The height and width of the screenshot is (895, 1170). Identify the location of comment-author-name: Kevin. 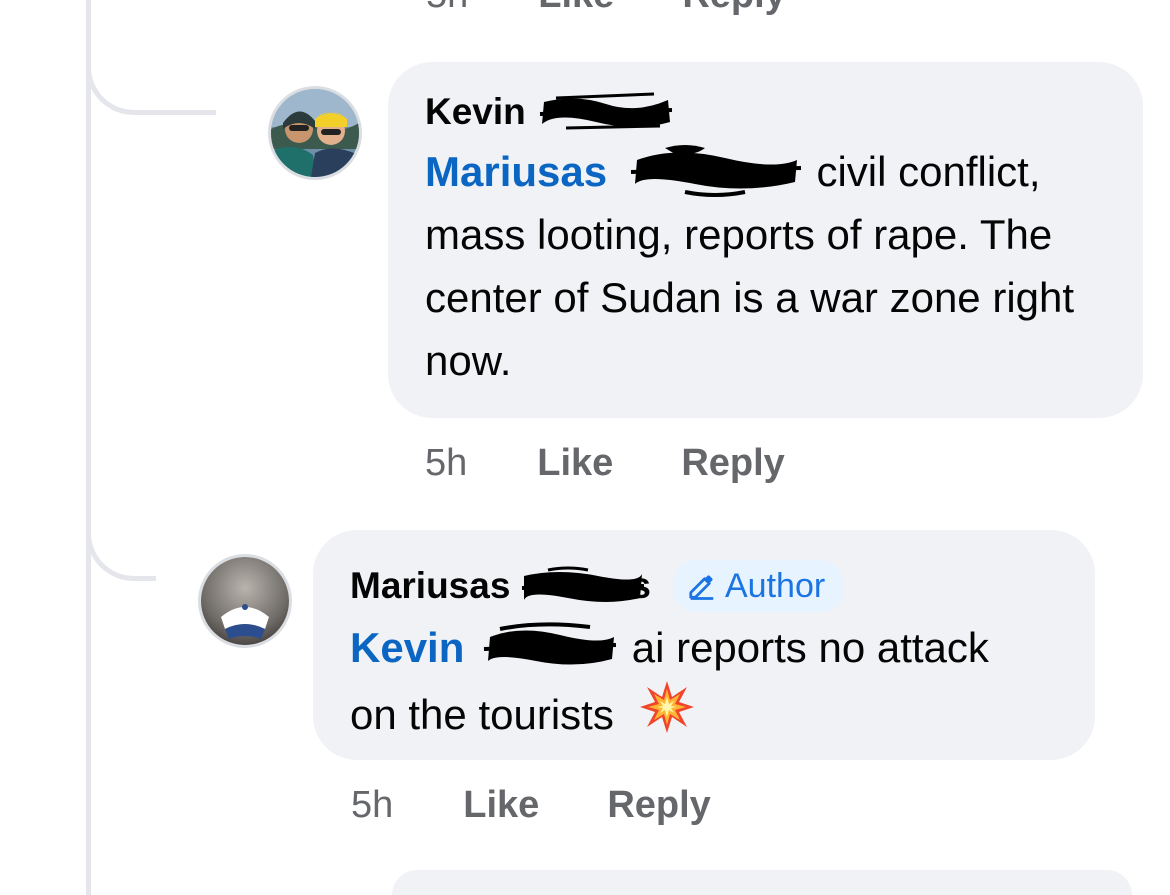
(550, 112).